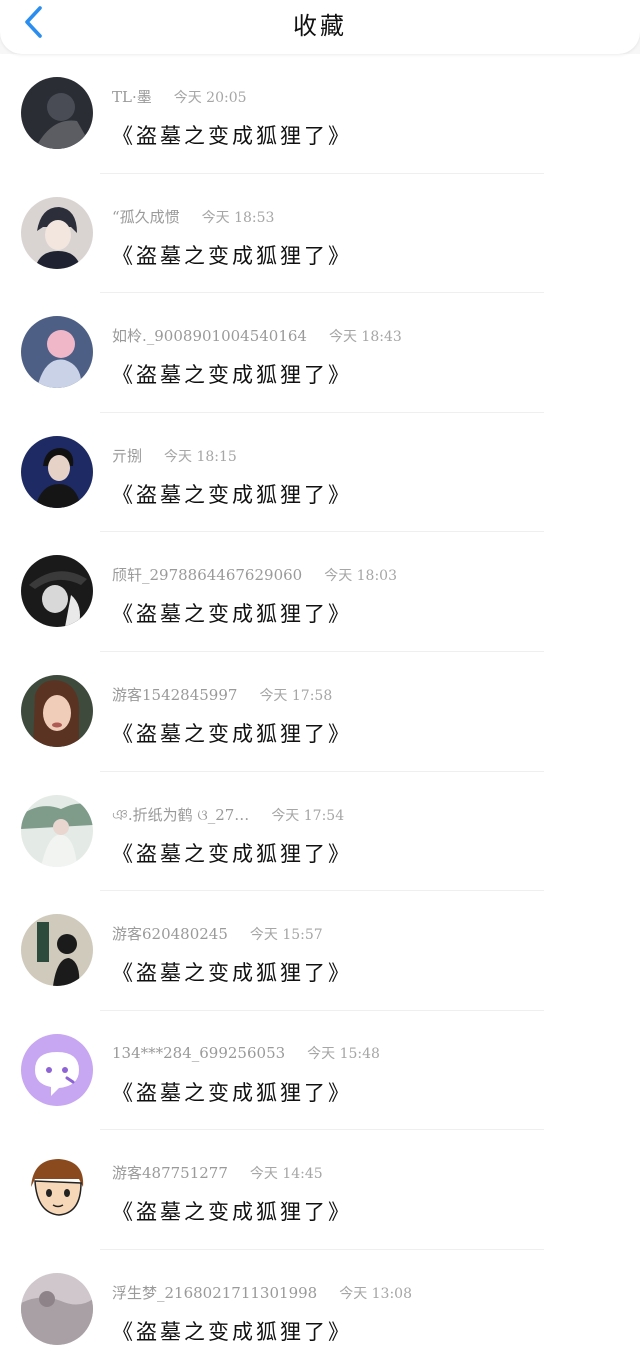 The width and height of the screenshot is (640, 1370). I want to click on list-item: 游客620480245 今天 15:57 《盗墓之变成狐狸了》, so click(320, 951).